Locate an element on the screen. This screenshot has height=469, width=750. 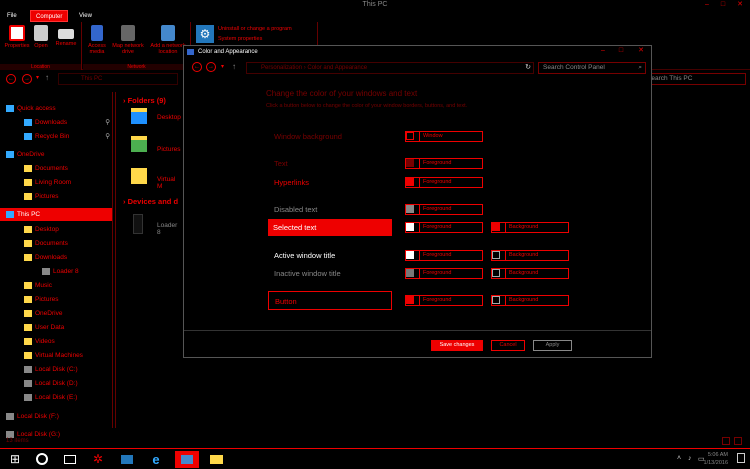
explorer-title-bar: This PC – □ ✕ is located at coordinates (375, 5).